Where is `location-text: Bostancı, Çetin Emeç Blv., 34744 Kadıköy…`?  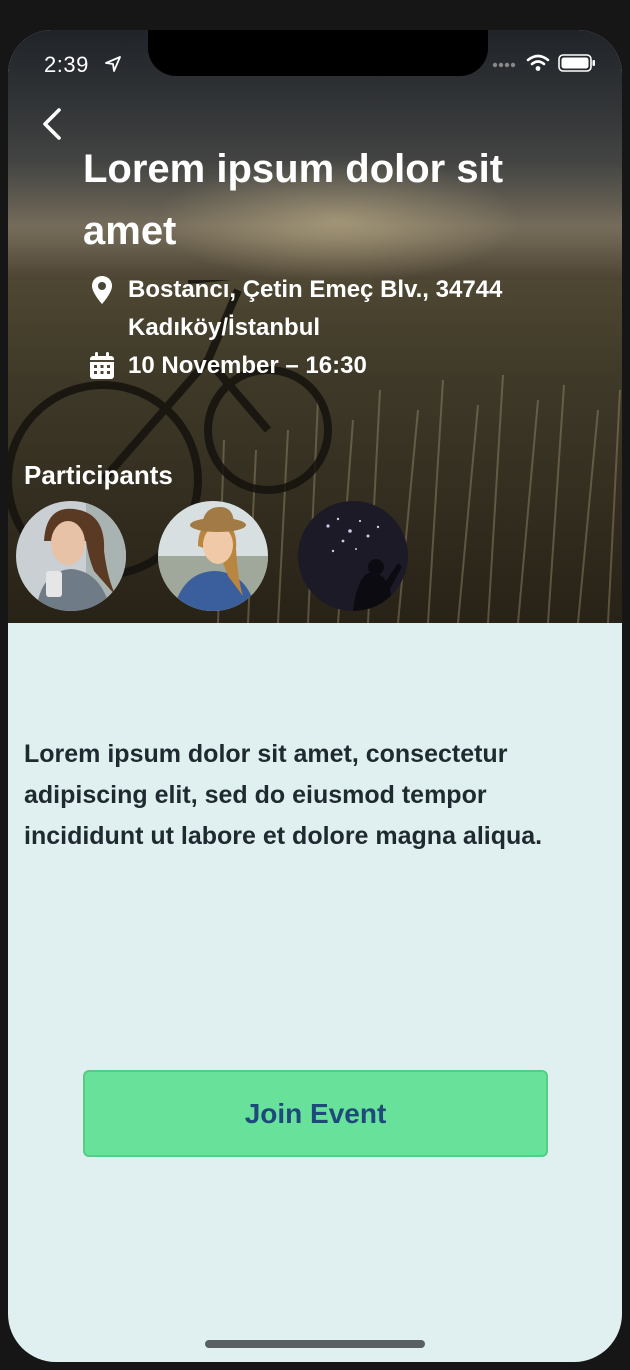
location-text: Bostancı, Çetin Emeç Blv., 34744 Kadıköy… is located at coordinates (315, 308).